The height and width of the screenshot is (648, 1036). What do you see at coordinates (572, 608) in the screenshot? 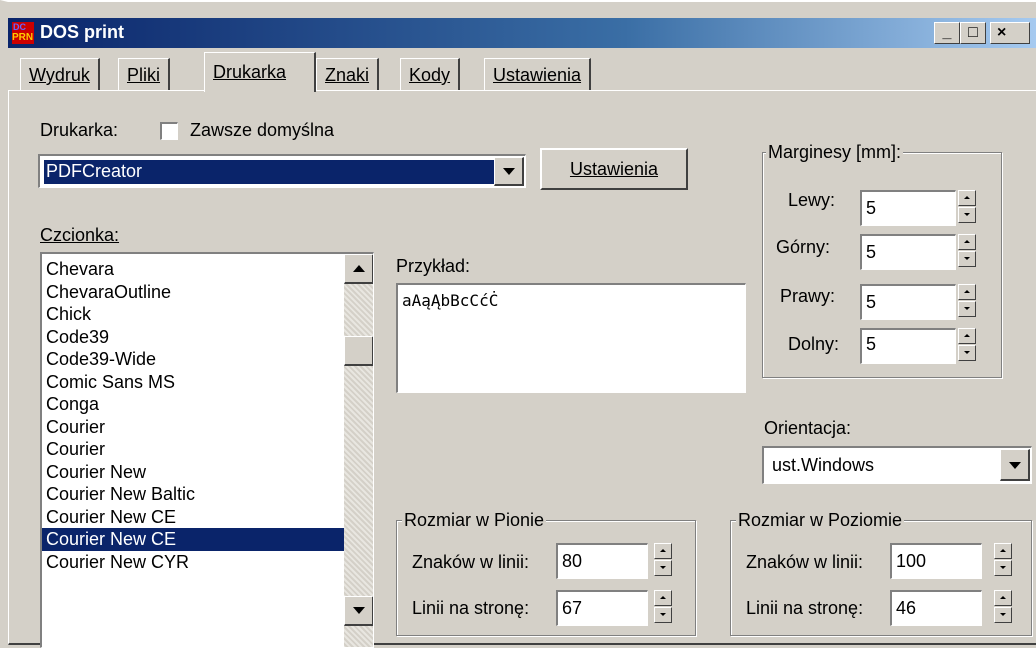
I see `vertical-lines-value: 67` at bounding box center [572, 608].